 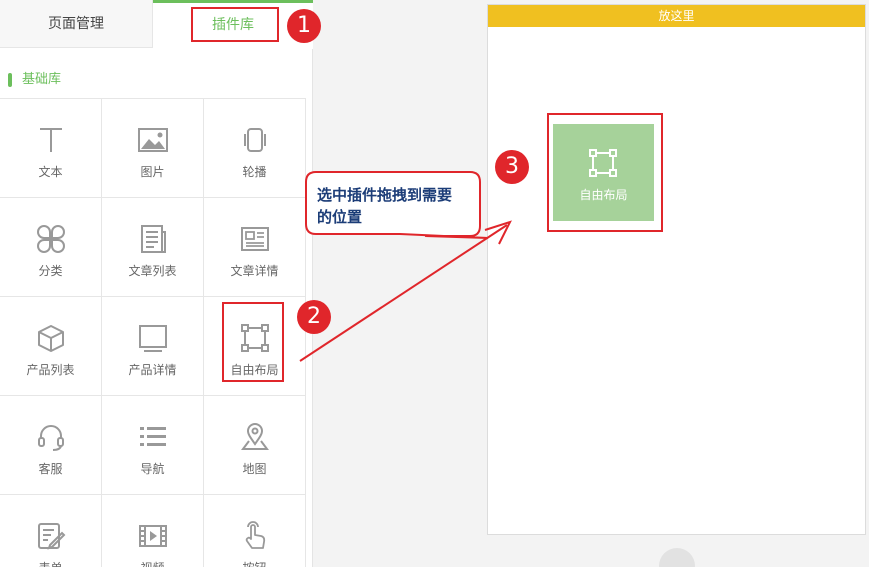 What do you see at coordinates (76, 24) in the screenshot?
I see `tab-page-manage: 页面管理` at bounding box center [76, 24].